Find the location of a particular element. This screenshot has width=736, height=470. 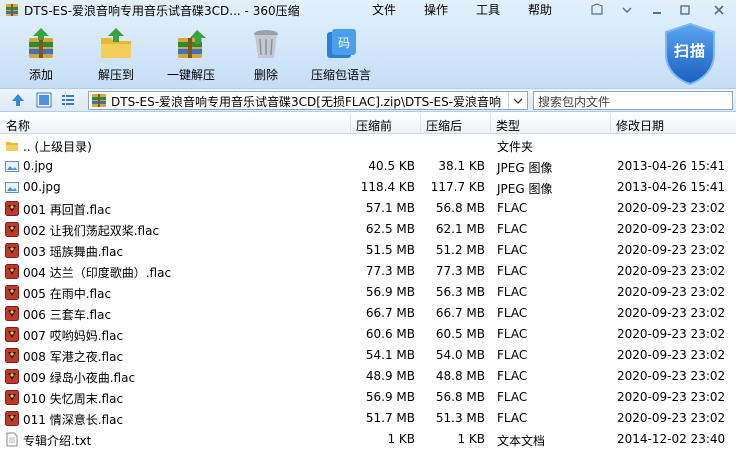

column-size: 压缩前 is located at coordinates (374, 125).